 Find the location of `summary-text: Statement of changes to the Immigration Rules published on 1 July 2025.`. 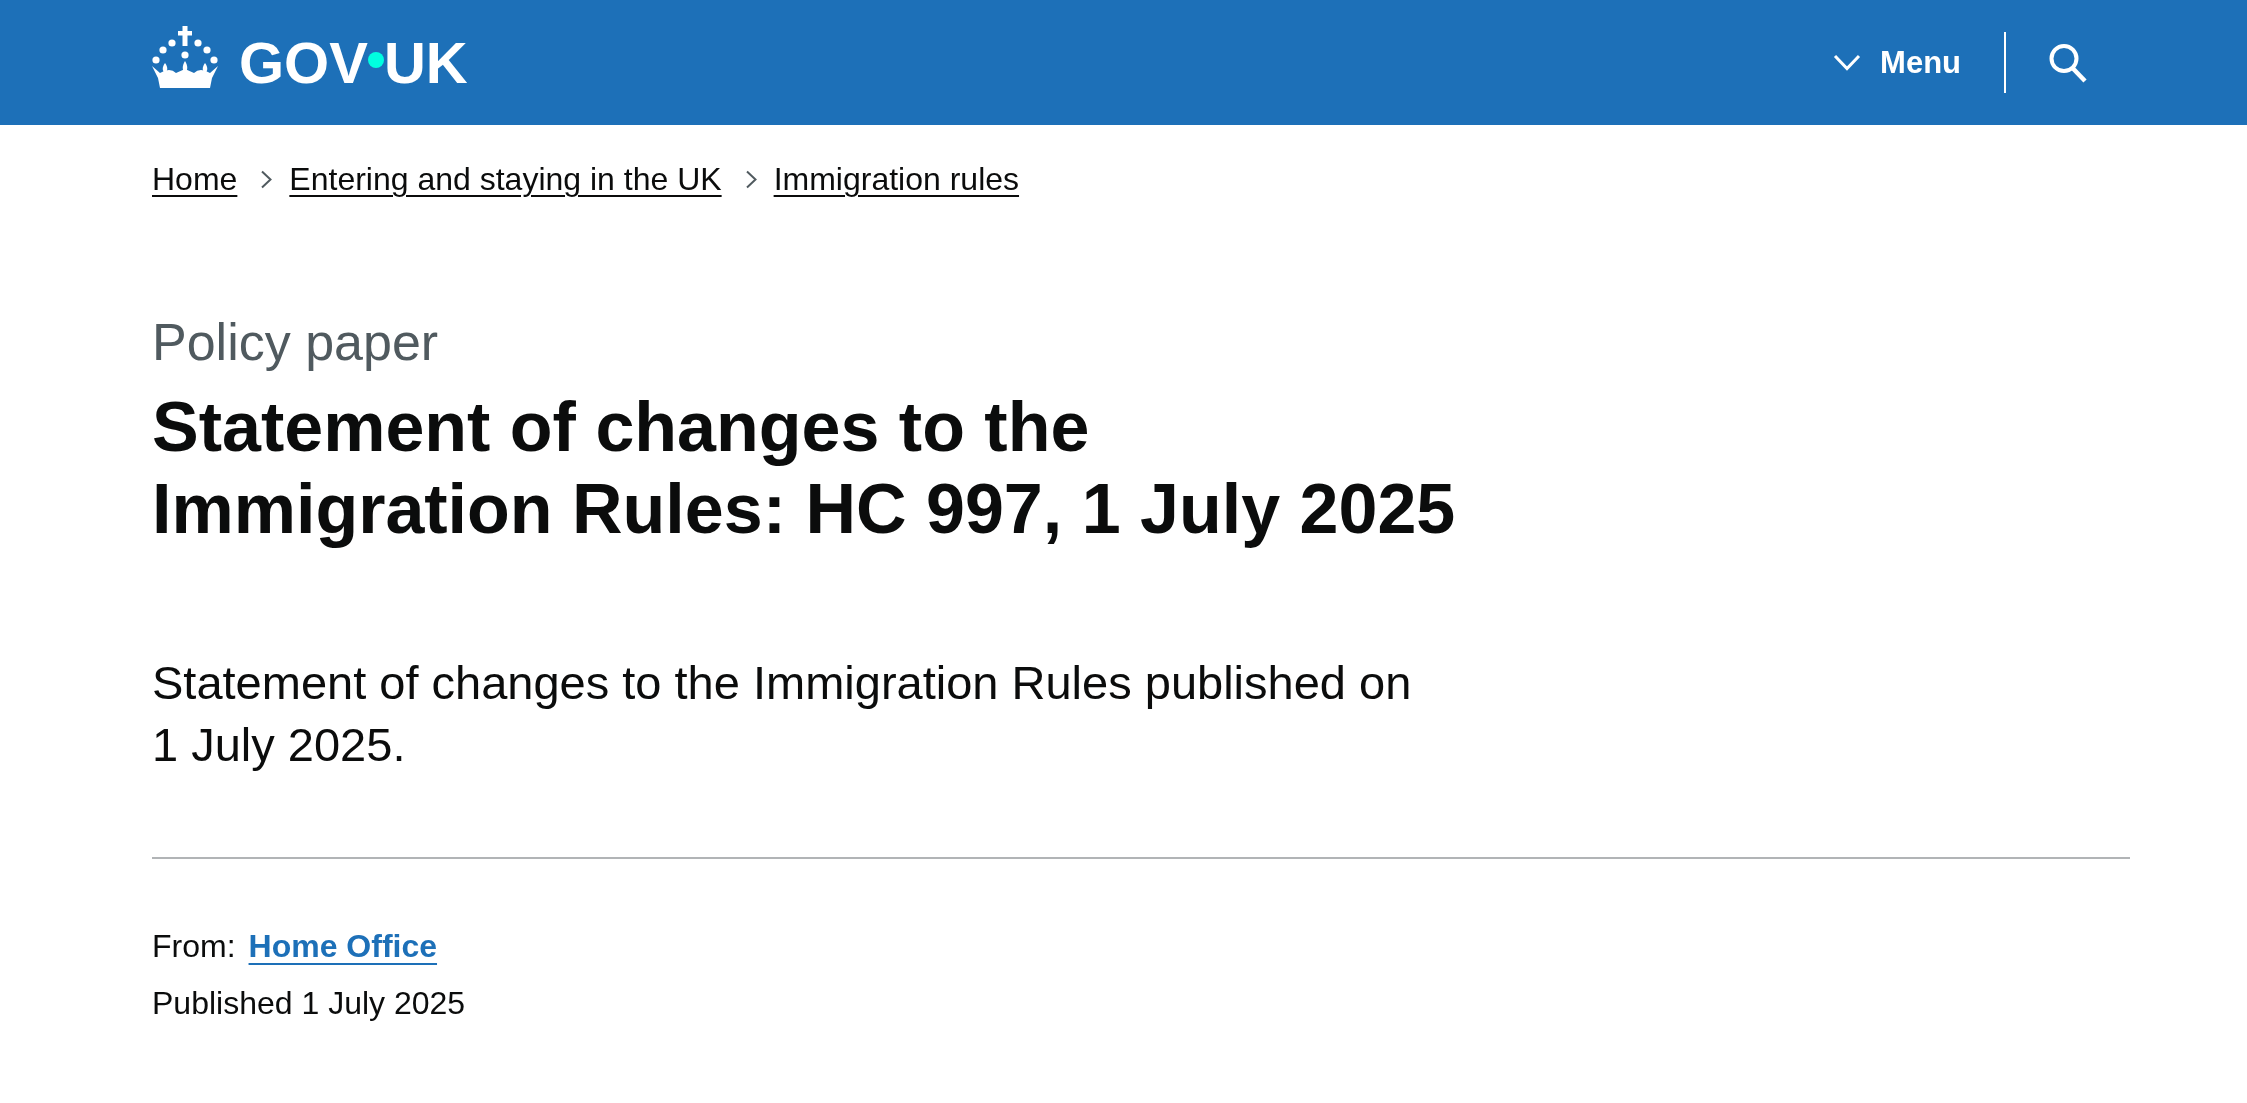

summary-text: Statement of changes to the Immigration Rules published on 1 July 2025. is located at coordinates (782, 714).